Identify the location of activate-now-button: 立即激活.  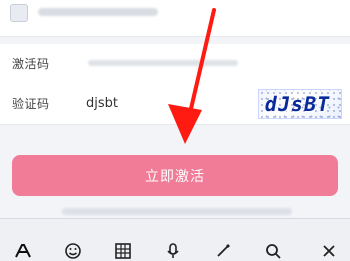
(175, 175).